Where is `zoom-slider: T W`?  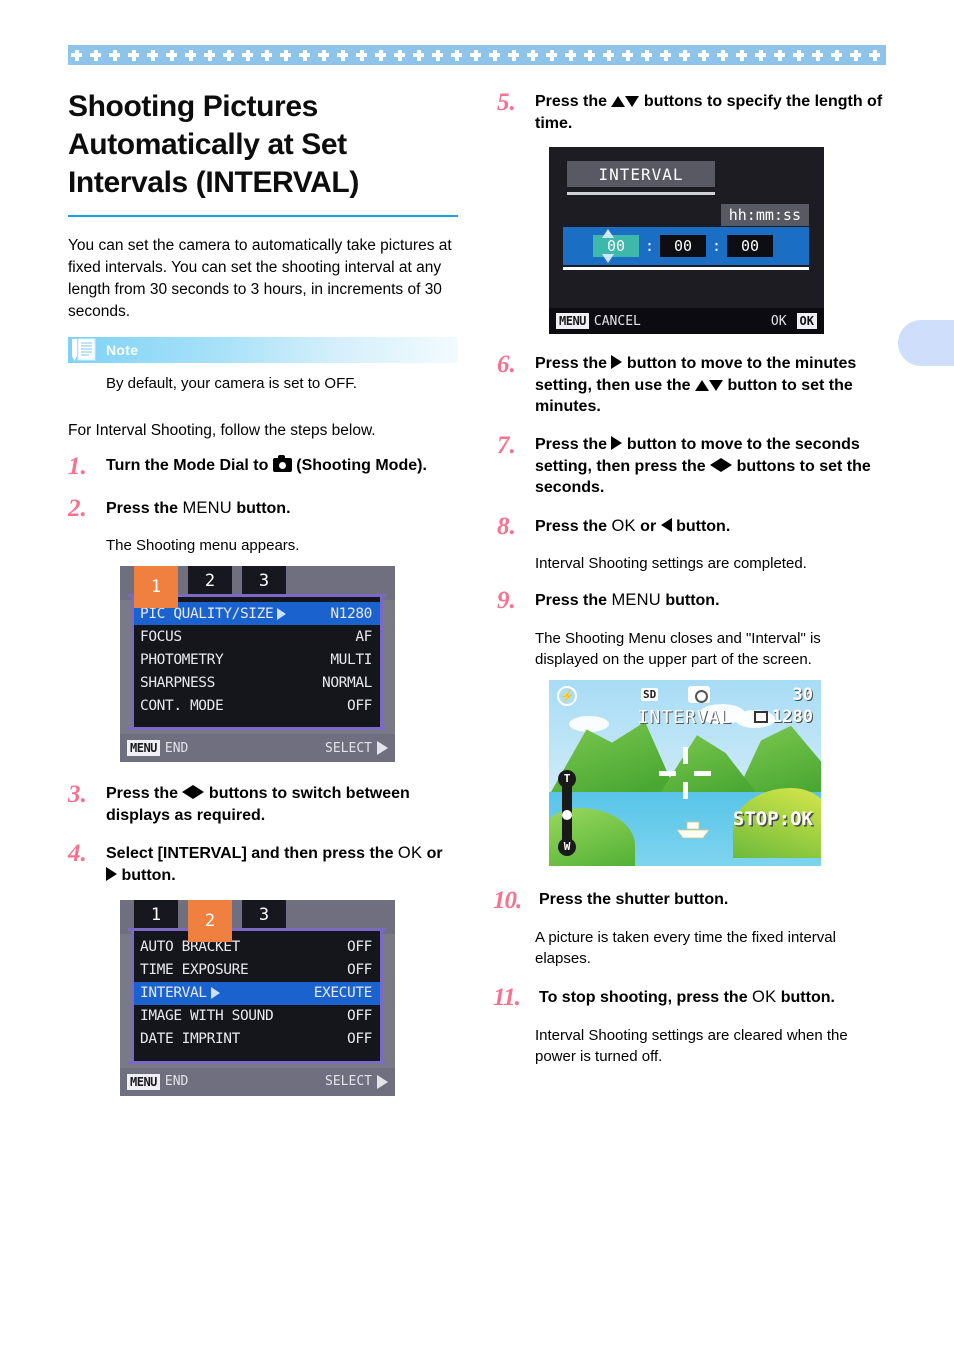 zoom-slider: T W is located at coordinates (567, 812).